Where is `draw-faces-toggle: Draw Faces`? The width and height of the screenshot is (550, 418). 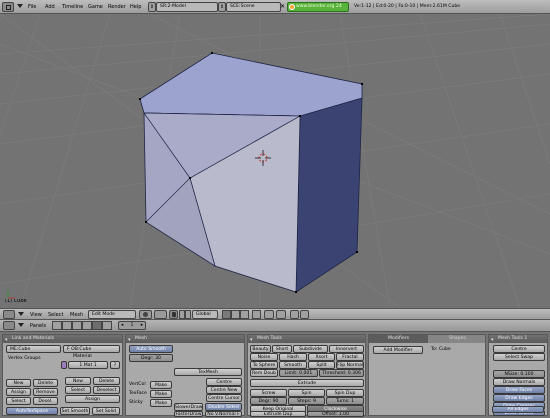
draw-faces-toggle: Draw Faces is located at coordinates (519, 390).